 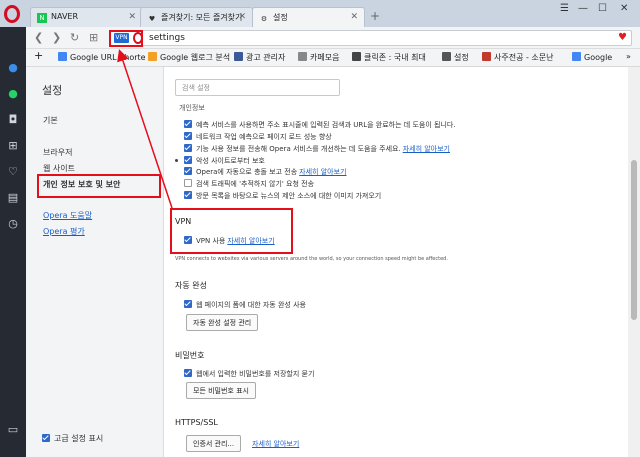 What do you see at coordinates (222, 322) in the screenshot?
I see `manage-autofill-button: 자동 완성 설정 관리` at bounding box center [222, 322].